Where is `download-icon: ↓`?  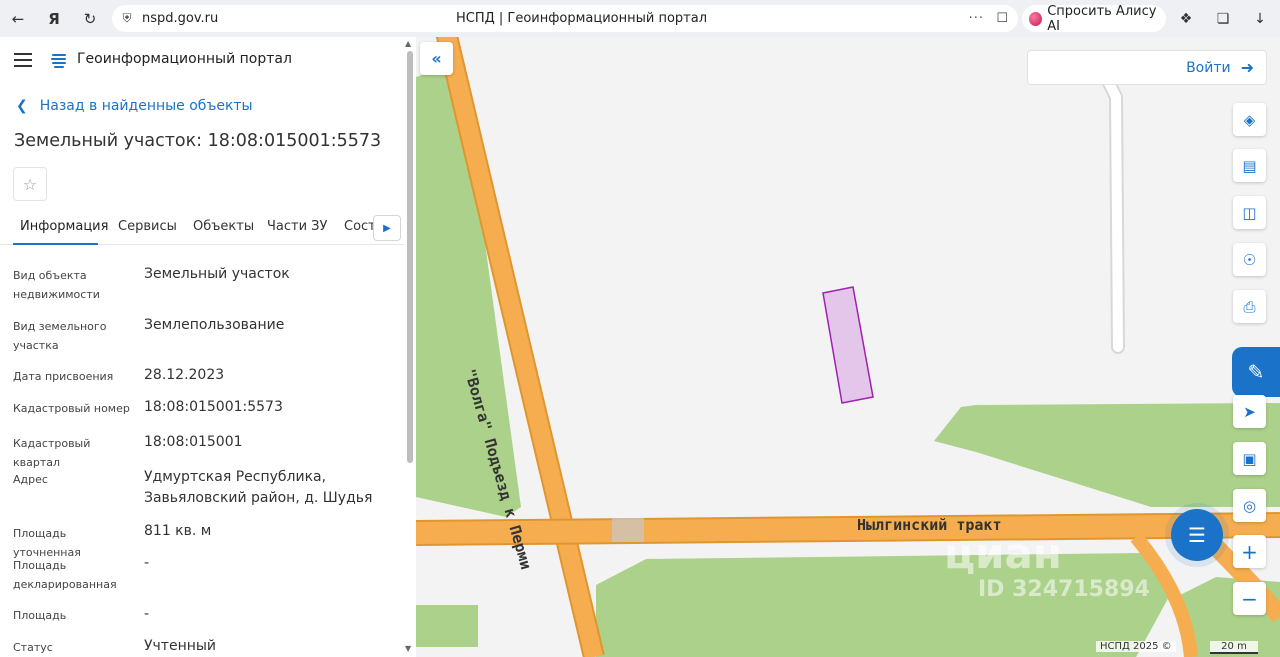 download-icon: ↓ is located at coordinates (1260, 18).